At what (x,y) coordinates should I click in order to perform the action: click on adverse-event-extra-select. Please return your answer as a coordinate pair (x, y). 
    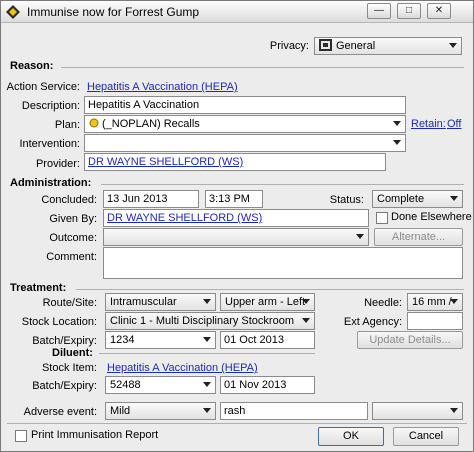
    Looking at the image, I should click on (417, 411).